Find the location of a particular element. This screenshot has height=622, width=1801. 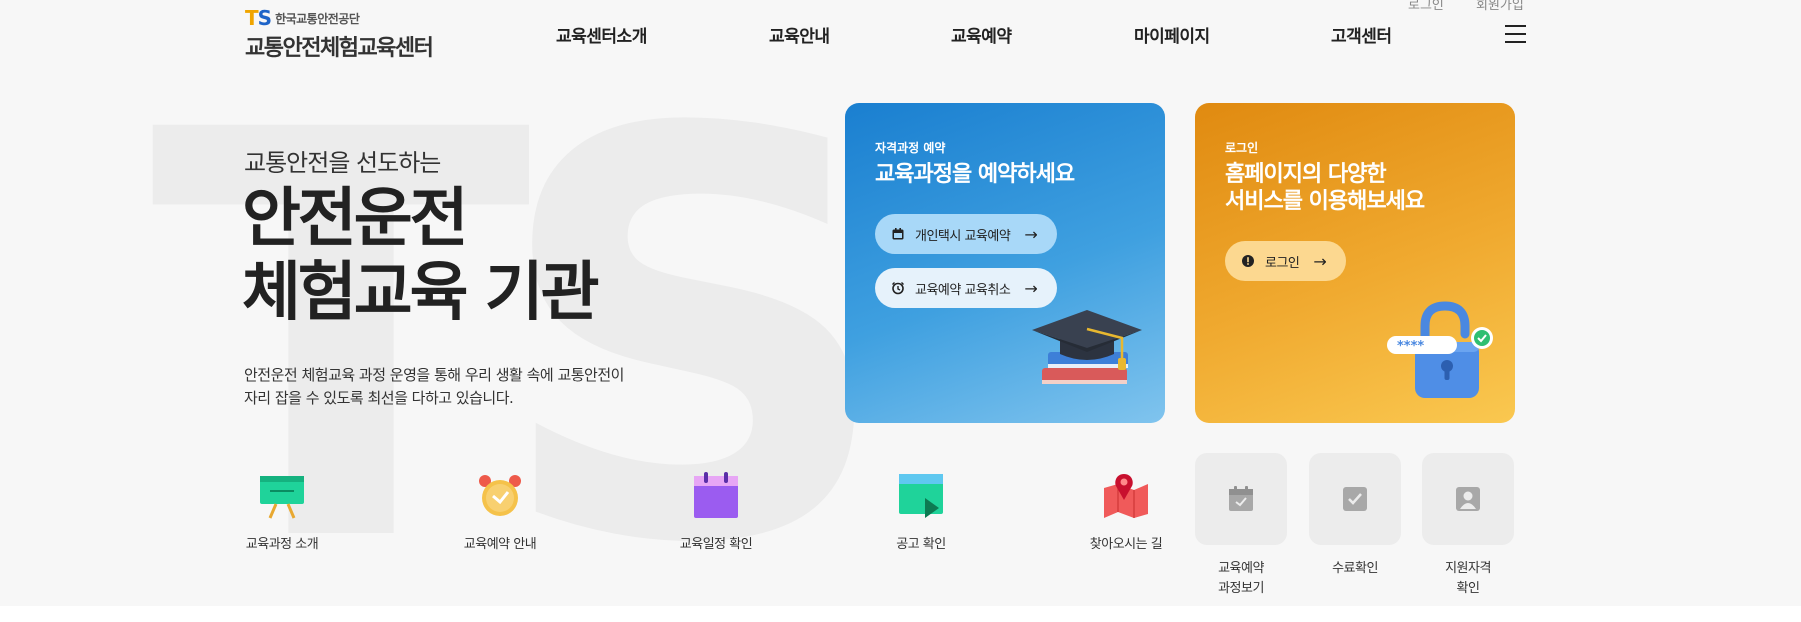

graduation-cap-books-illustration is located at coordinates (1087, 347).